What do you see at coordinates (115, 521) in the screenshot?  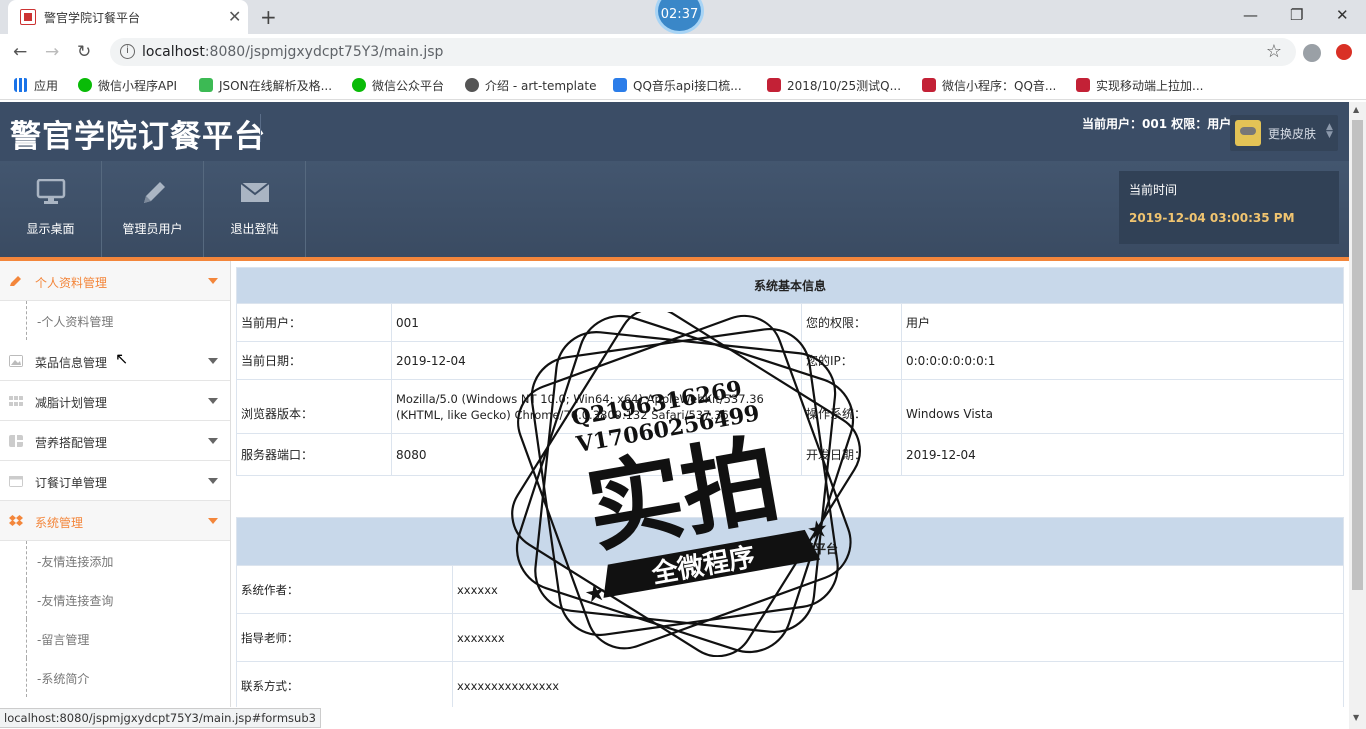 I see `sidebar-group-system: 系统管理` at bounding box center [115, 521].